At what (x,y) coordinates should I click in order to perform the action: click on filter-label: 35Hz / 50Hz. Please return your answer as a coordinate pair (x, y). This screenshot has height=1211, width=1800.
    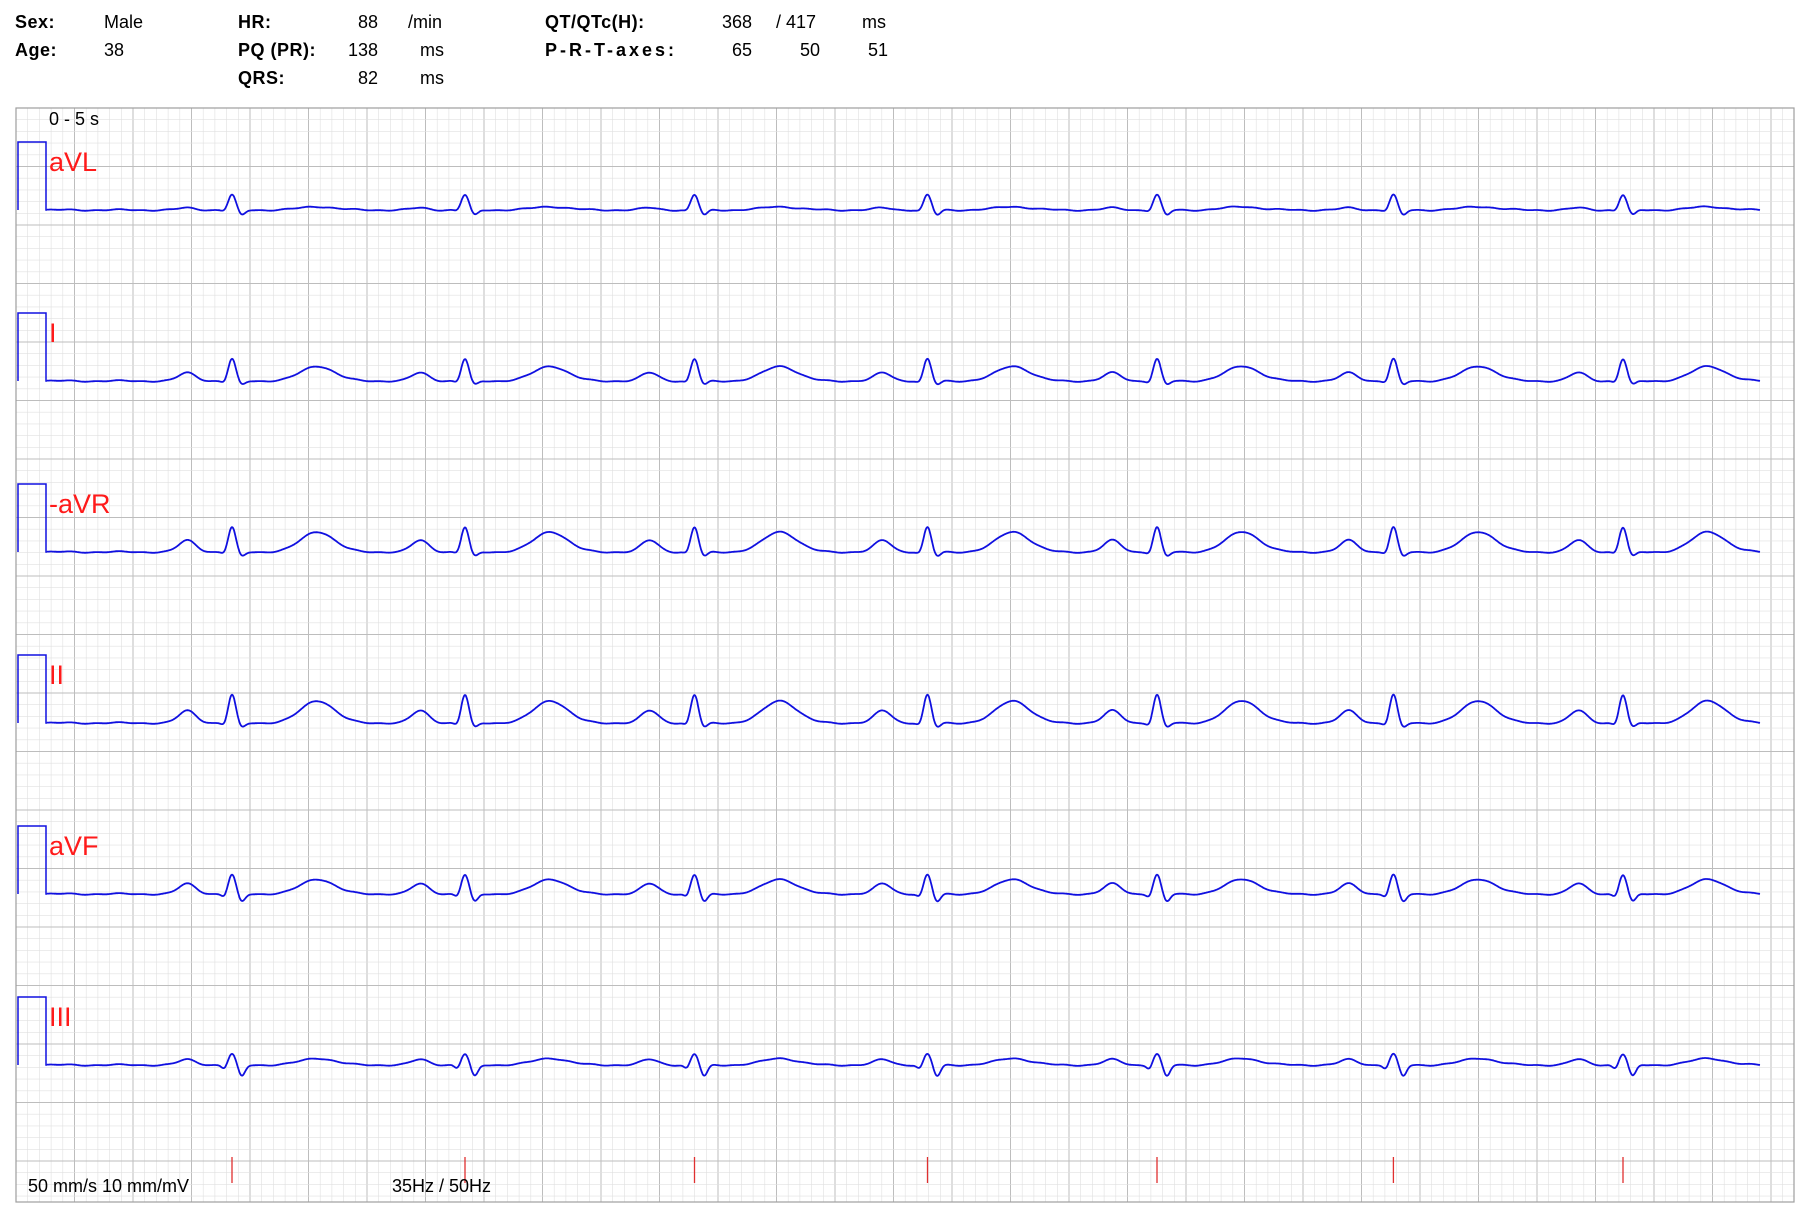
    Looking at the image, I should click on (441, 1186).